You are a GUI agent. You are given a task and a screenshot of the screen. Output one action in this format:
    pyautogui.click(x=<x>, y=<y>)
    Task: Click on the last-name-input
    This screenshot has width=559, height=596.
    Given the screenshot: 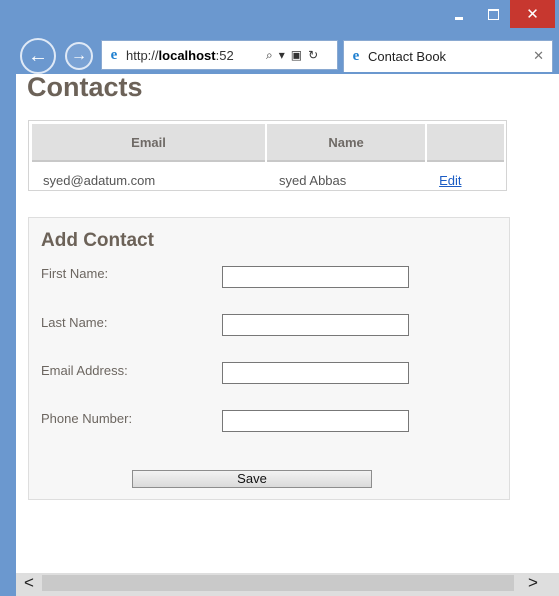 What is the action you would take?
    pyautogui.click(x=315, y=325)
    